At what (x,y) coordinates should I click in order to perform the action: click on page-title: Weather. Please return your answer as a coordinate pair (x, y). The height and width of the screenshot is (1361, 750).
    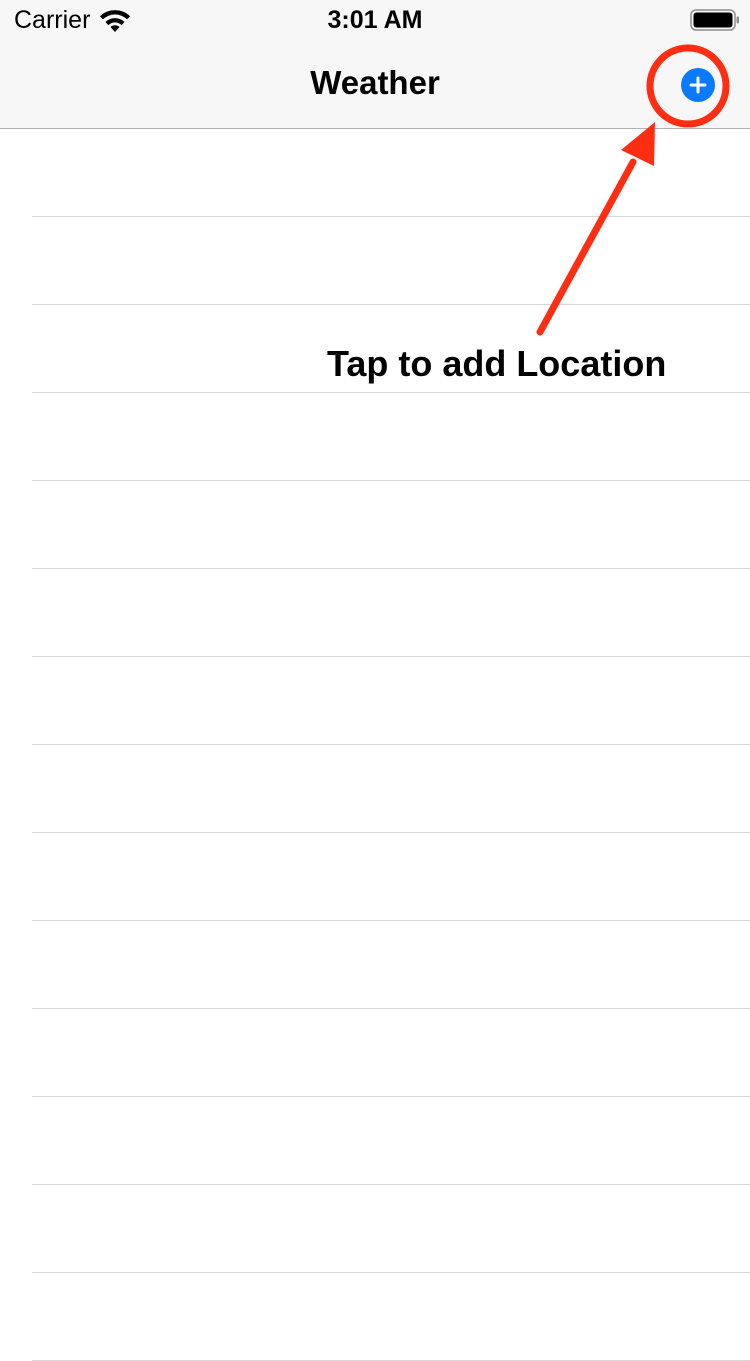
    Looking at the image, I should click on (375, 82).